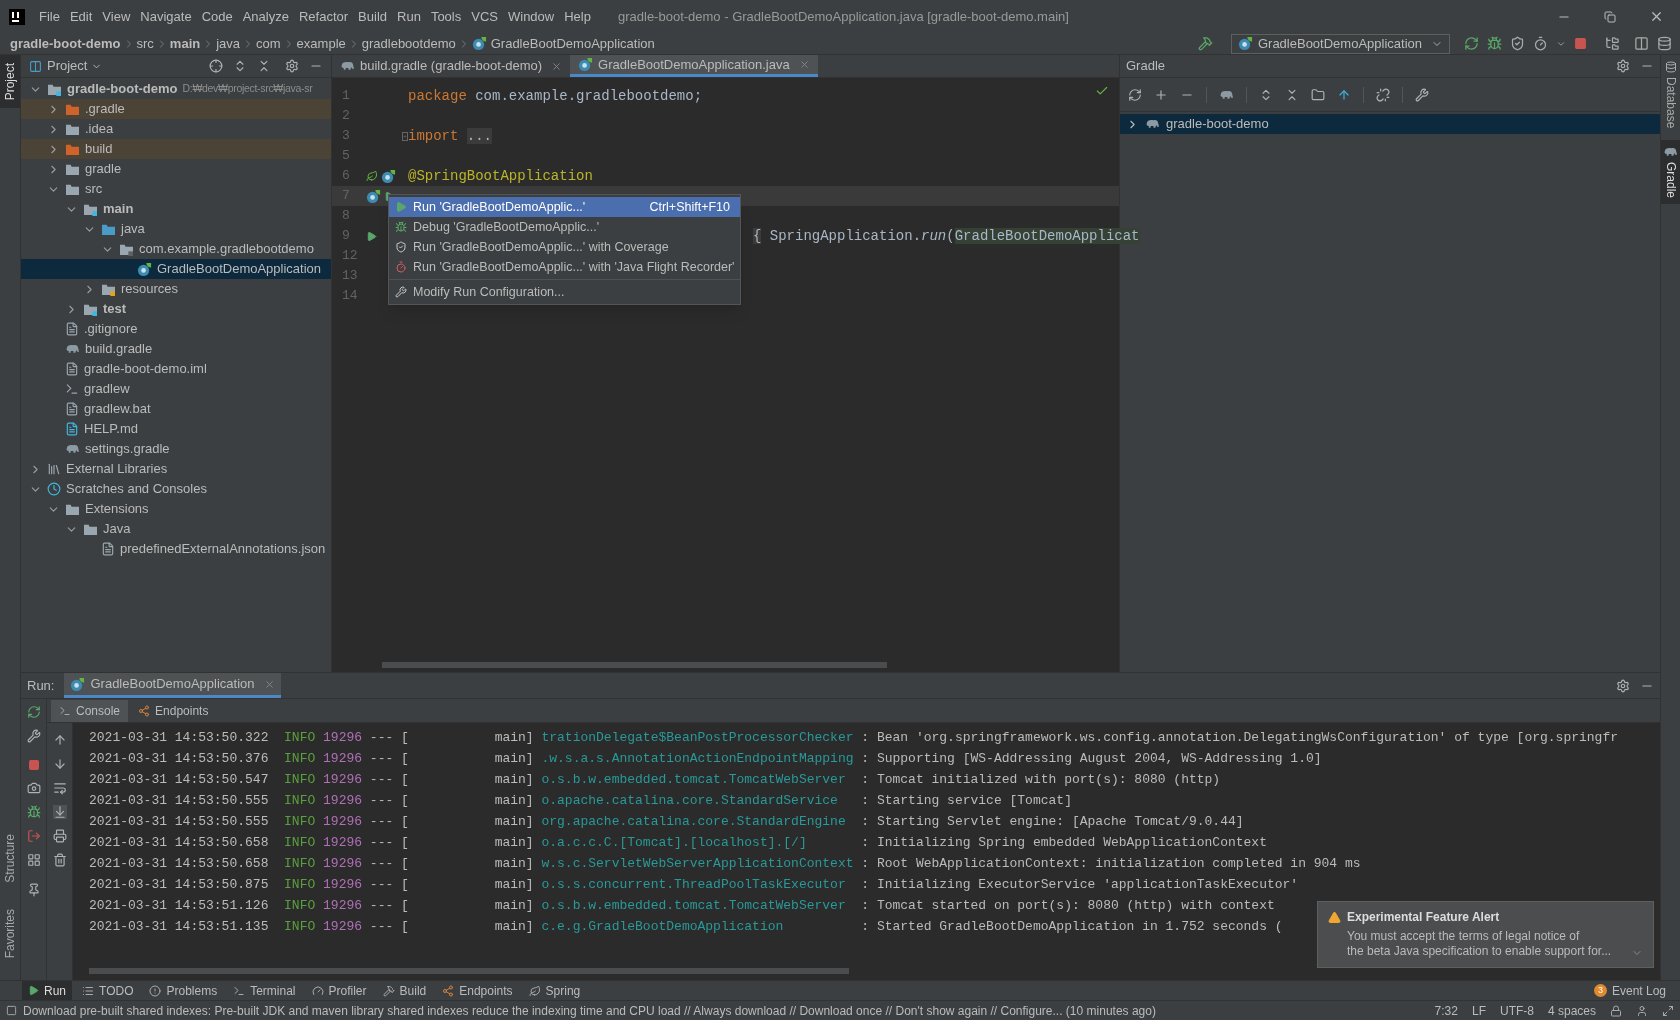  What do you see at coordinates (409, 16) in the screenshot?
I see `menu-item: Run` at bounding box center [409, 16].